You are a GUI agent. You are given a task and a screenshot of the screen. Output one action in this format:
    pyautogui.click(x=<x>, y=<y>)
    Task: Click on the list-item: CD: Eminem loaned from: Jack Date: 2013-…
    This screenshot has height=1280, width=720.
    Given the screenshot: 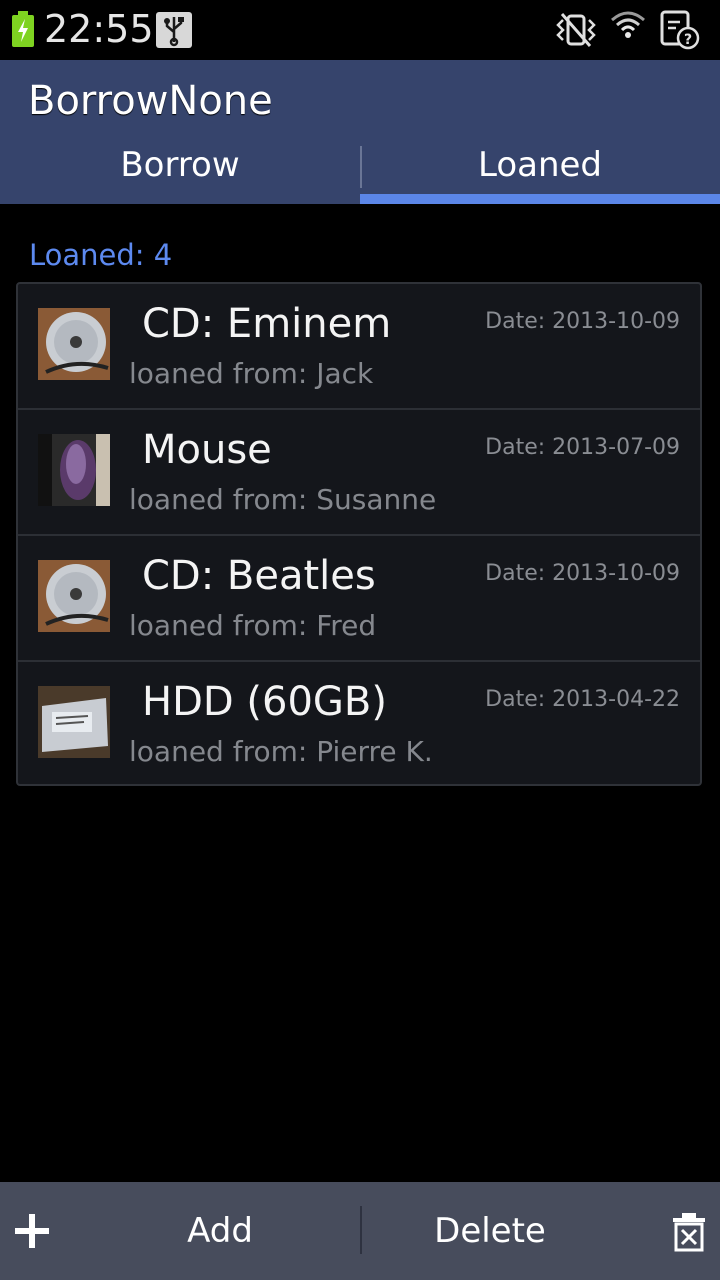 What is the action you would take?
    pyautogui.click(x=359, y=347)
    